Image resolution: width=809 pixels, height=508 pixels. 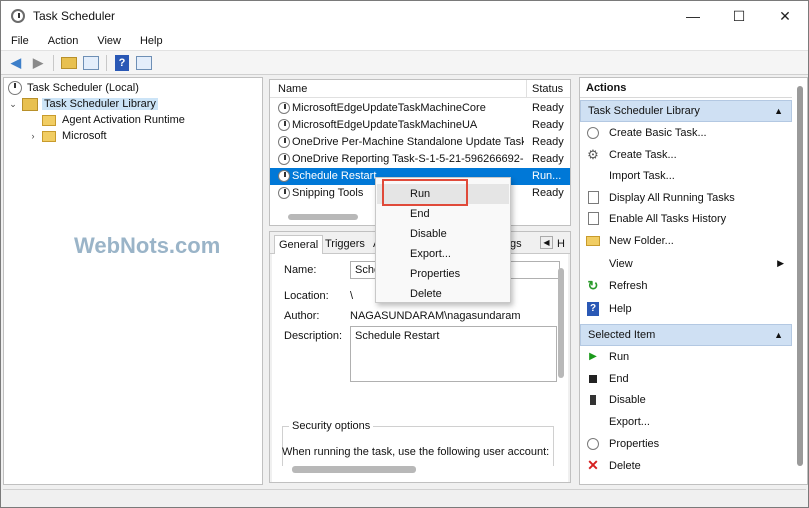 I want to click on column-header-name: Name, so click(x=292, y=89).